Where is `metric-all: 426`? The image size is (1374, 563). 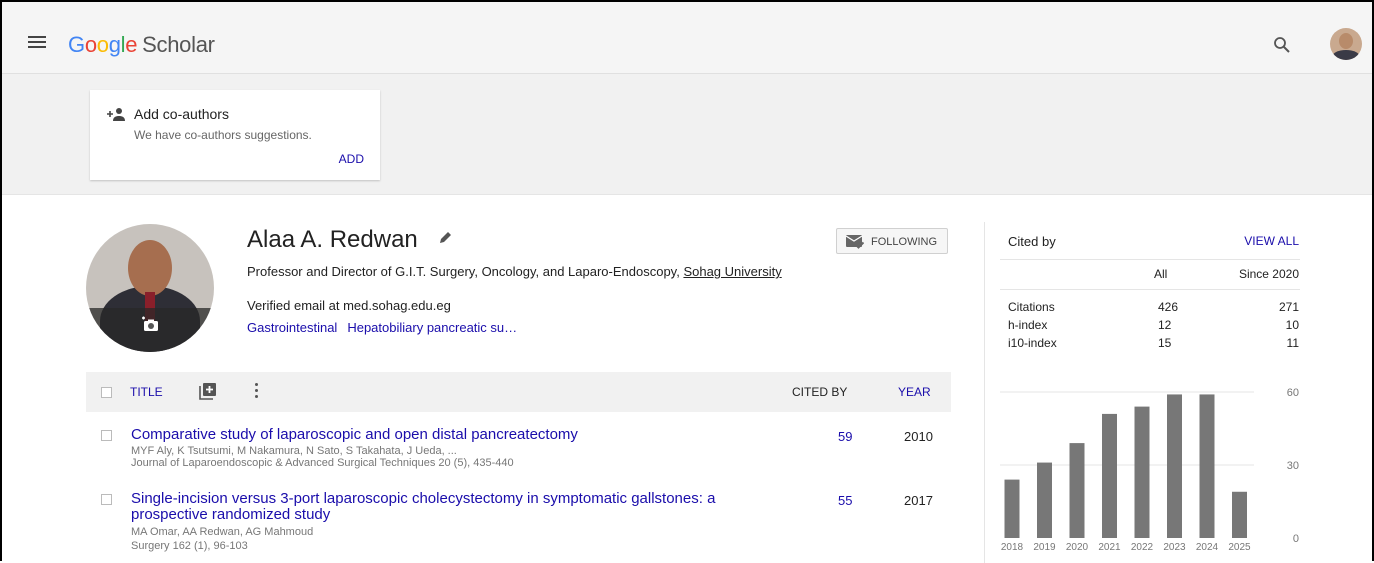 metric-all: 426 is located at coordinates (1168, 307).